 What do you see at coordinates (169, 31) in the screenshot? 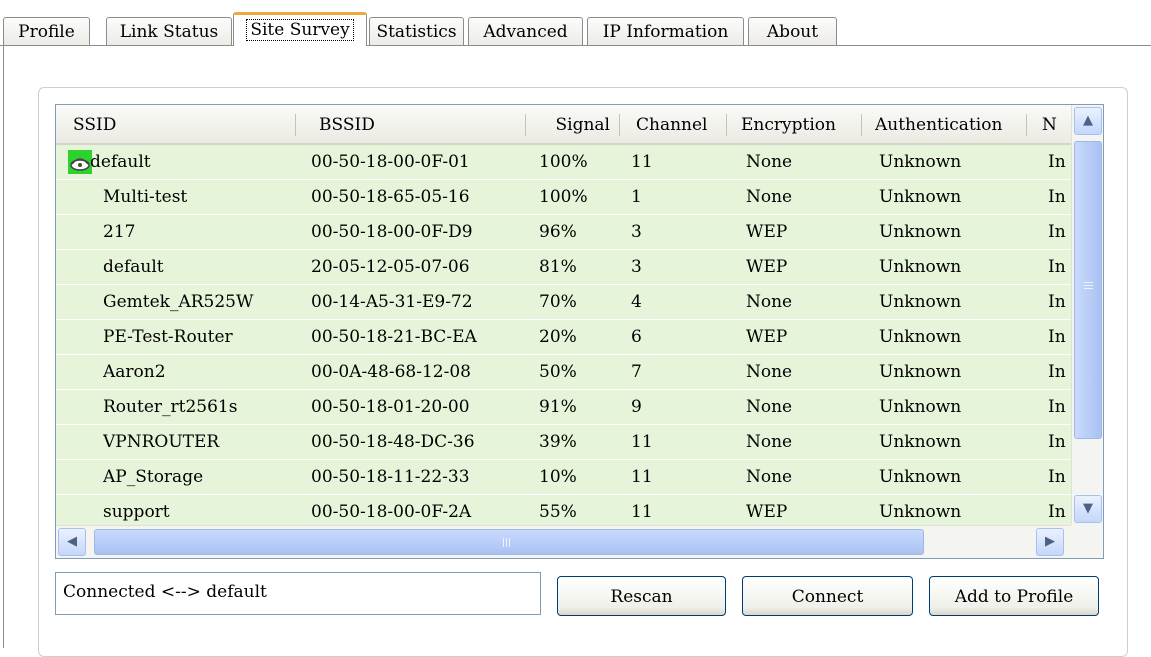
I see `tab-link-status: Link Status` at bounding box center [169, 31].